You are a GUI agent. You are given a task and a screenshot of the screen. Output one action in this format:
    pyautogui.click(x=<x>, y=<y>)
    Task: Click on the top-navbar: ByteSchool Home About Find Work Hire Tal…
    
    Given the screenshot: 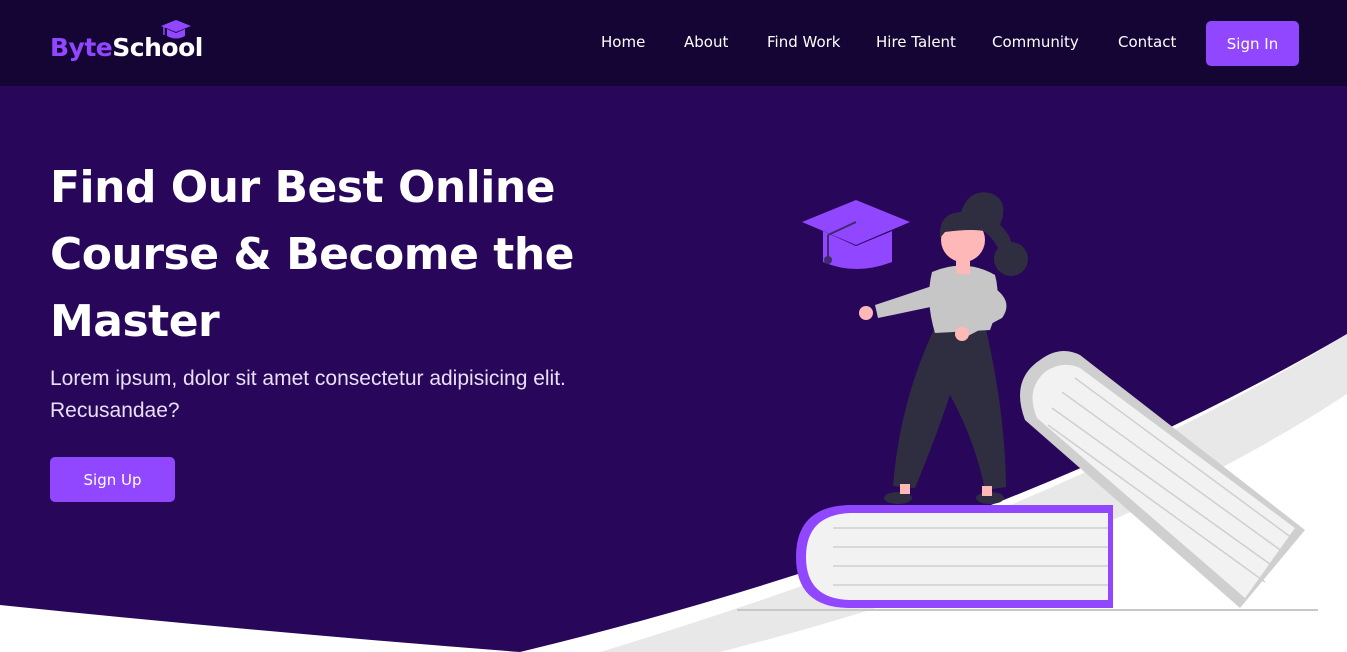 What is the action you would take?
    pyautogui.click(x=673, y=43)
    